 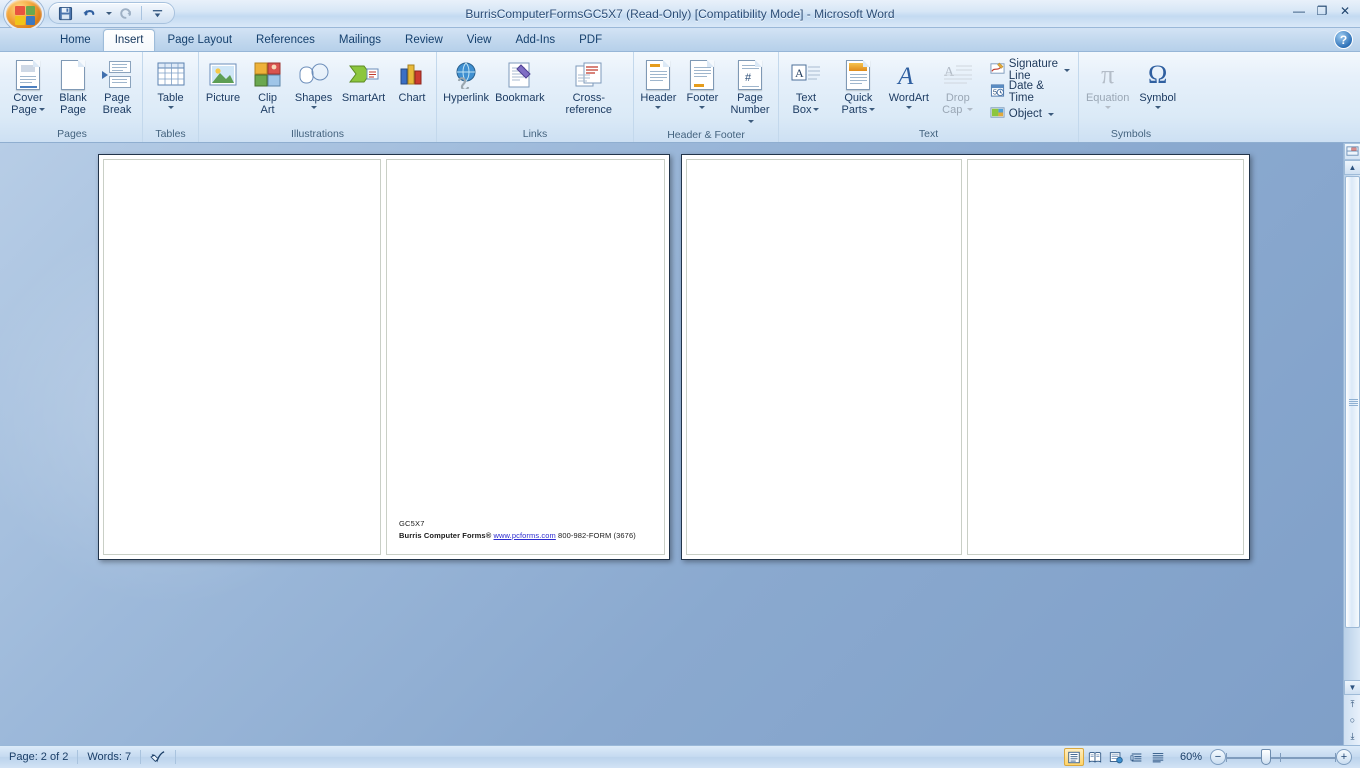 What do you see at coordinates (1345, 11) in the screenshot?
I see `close-button: ✕` at bounding box center [1345, 11].